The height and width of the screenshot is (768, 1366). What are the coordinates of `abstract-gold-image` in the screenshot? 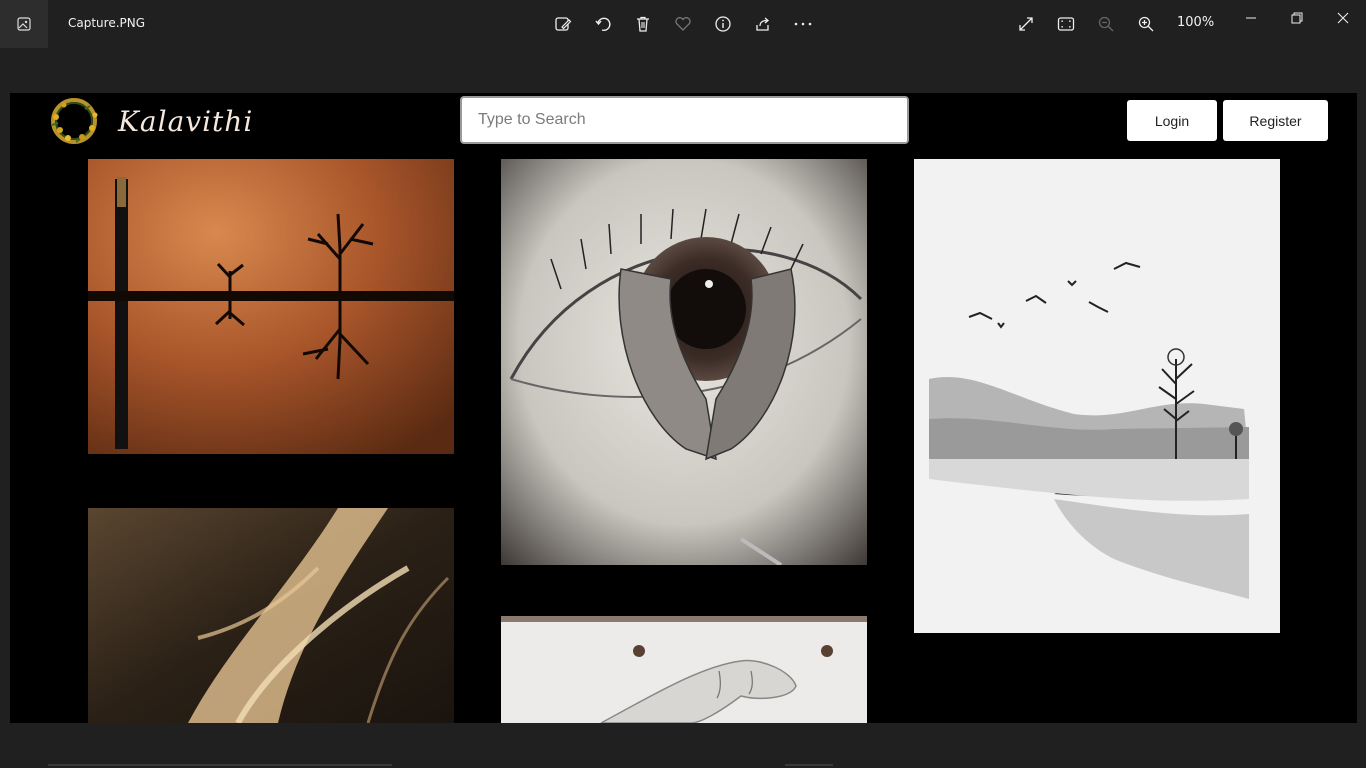 It's located at (271, 615).